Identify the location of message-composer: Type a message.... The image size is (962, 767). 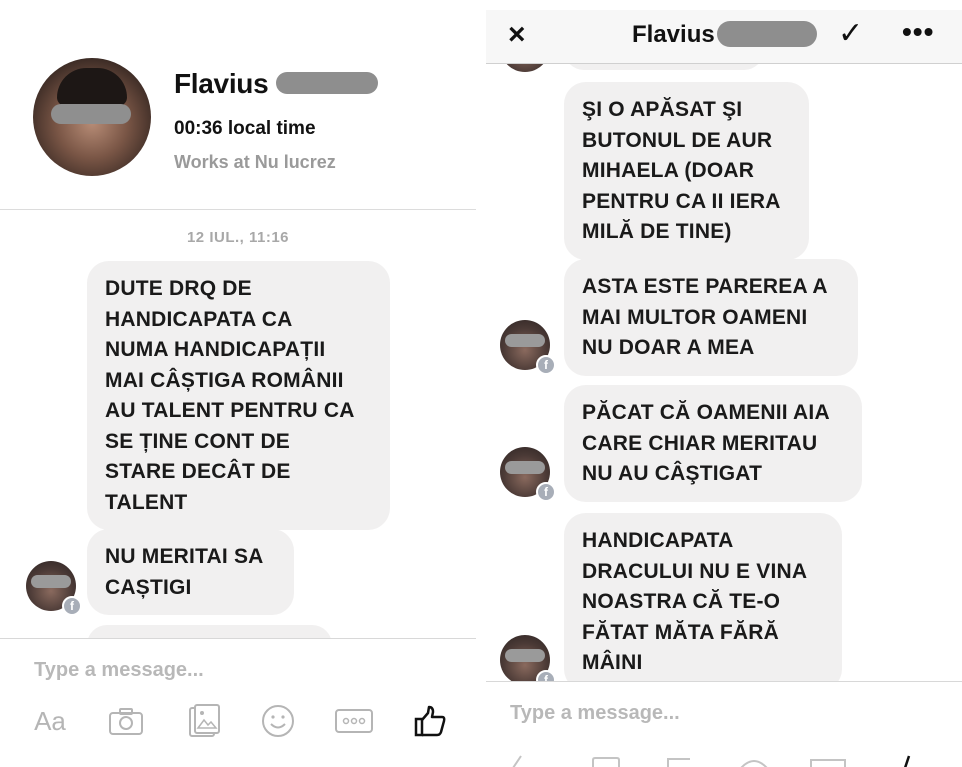
(724, 724).